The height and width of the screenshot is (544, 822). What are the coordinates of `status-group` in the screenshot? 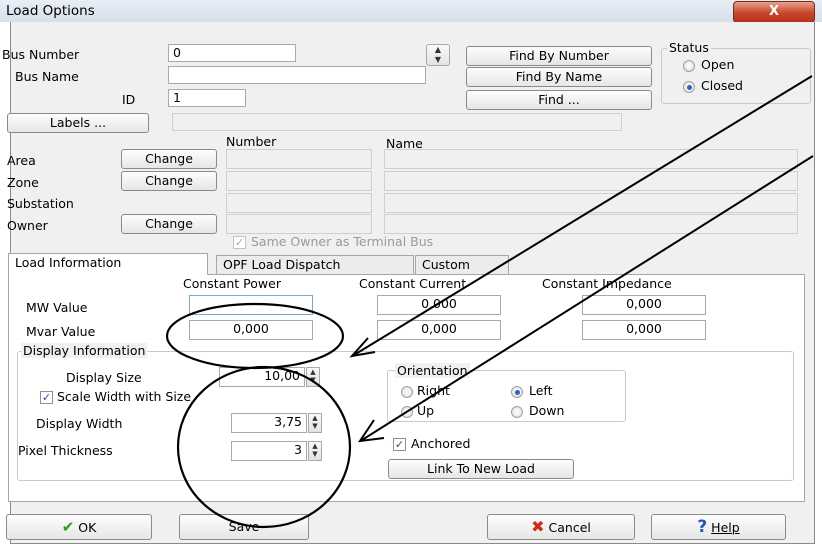 It's located at (736, 76).